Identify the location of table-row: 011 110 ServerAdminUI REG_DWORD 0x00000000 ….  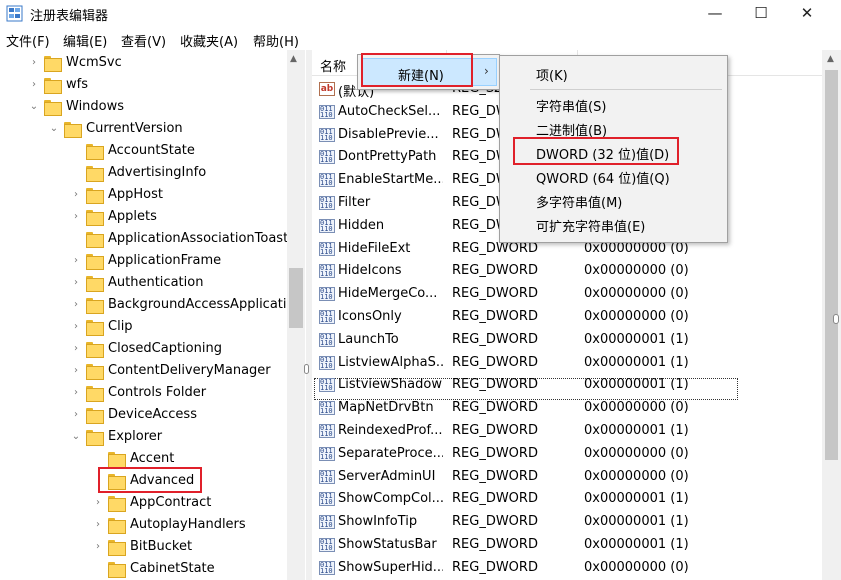
(567, 477).